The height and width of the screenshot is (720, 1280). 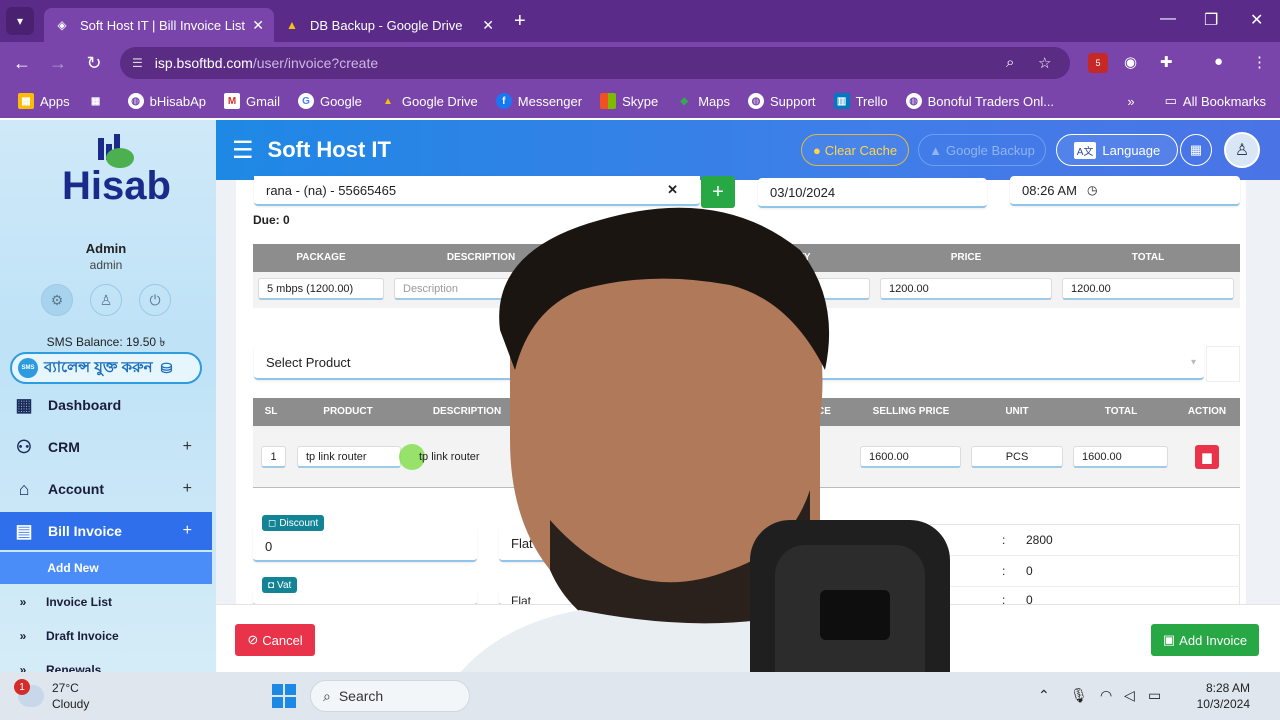 I want to click on back-icon: ←, so click(x=22, y=63).